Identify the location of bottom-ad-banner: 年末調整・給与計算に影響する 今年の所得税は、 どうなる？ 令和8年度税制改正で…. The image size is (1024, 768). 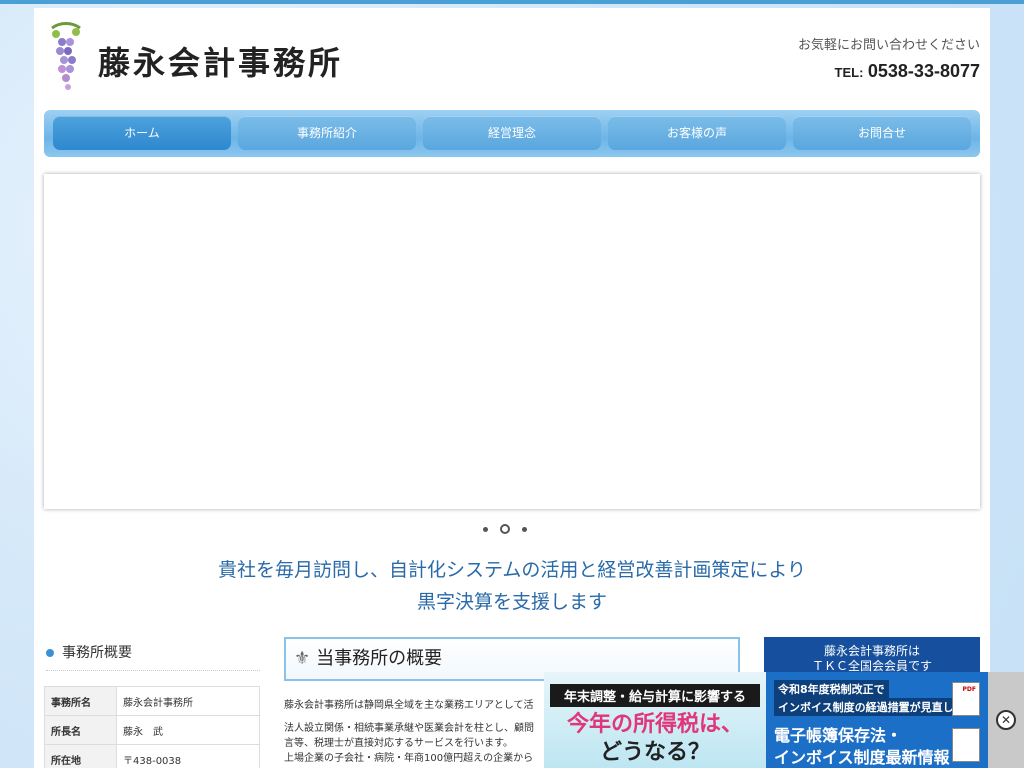
(784, 720).